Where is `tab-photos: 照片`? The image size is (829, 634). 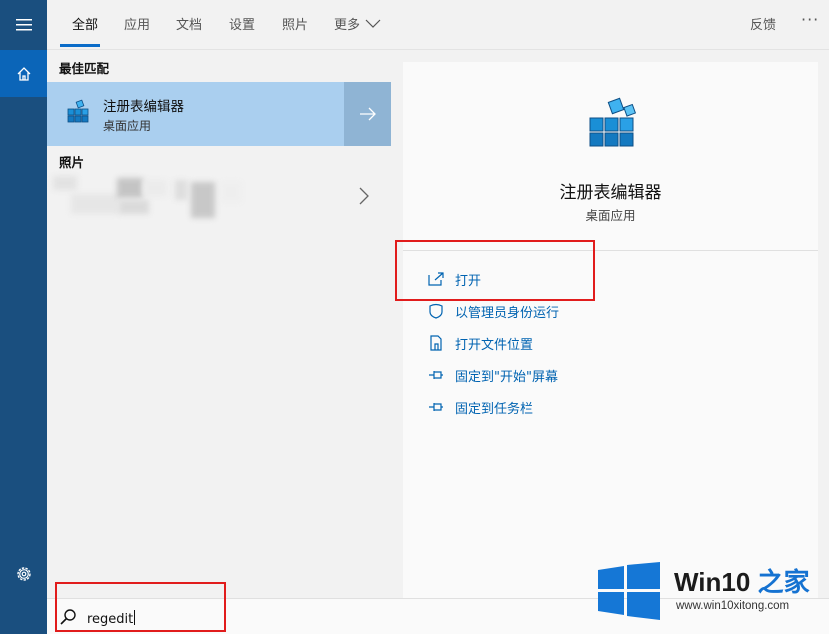 tab-photos: 照片 is located at coordinates (295, 31).